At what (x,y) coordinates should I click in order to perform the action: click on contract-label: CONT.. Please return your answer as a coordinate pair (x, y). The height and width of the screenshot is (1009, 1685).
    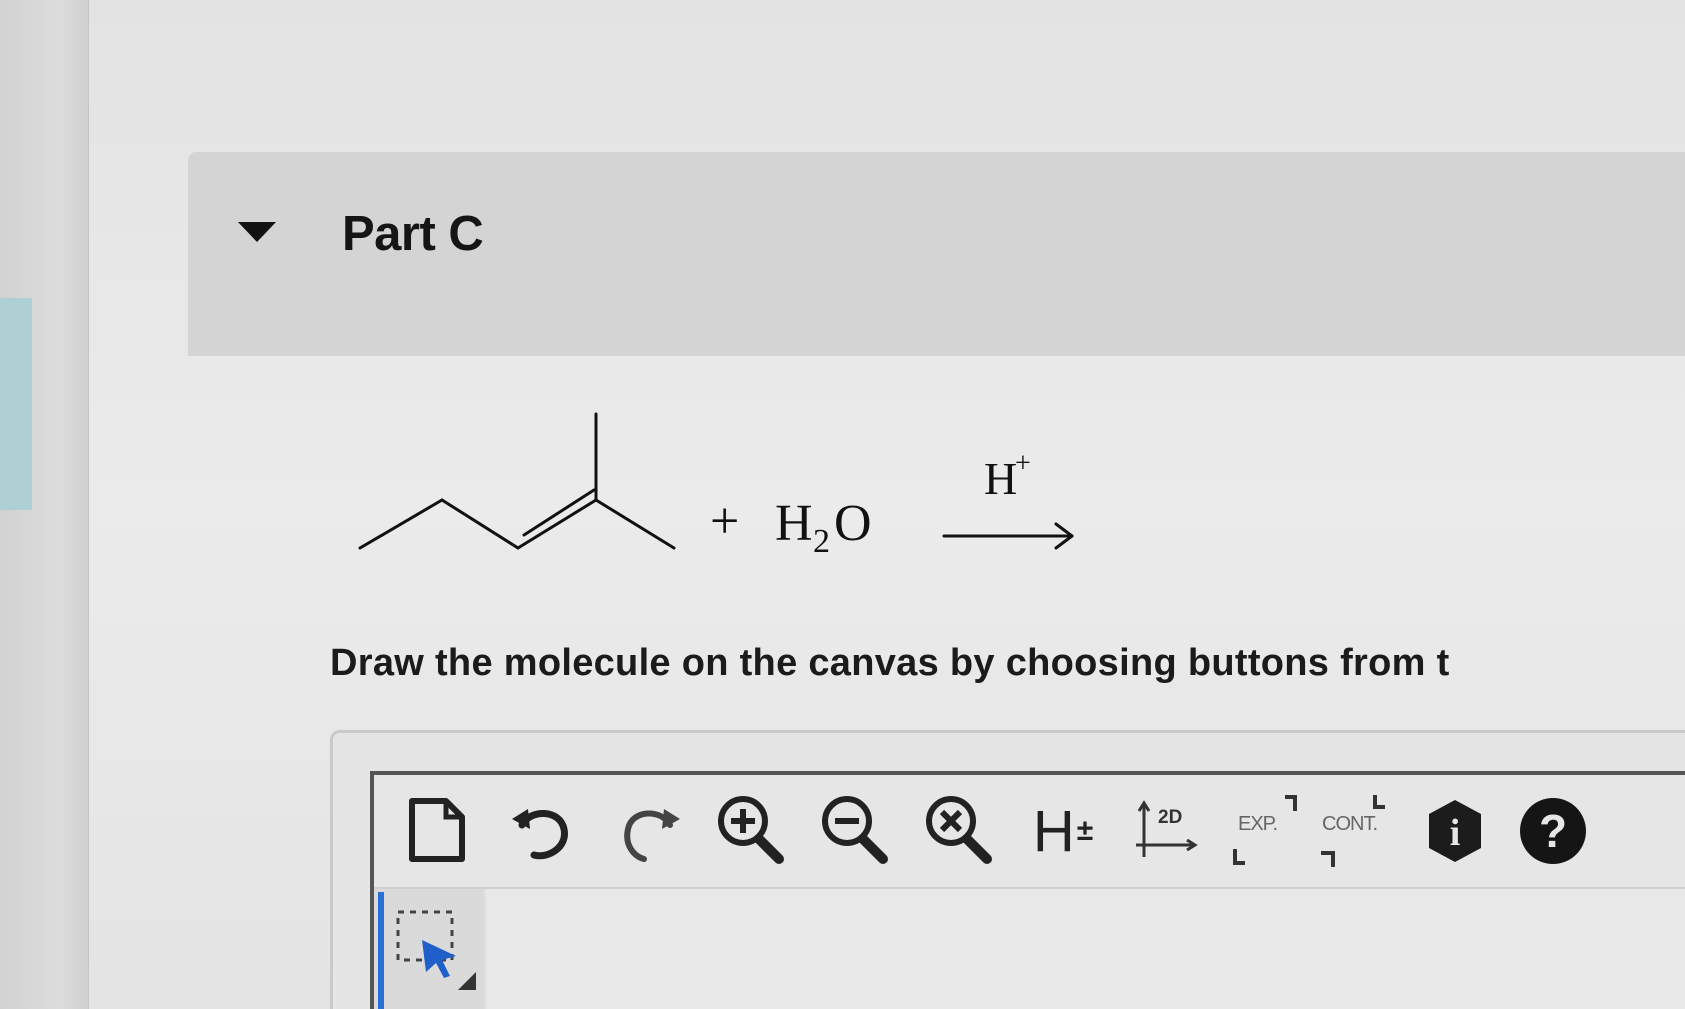
    Looking at the image, I should click on (1350, 824).